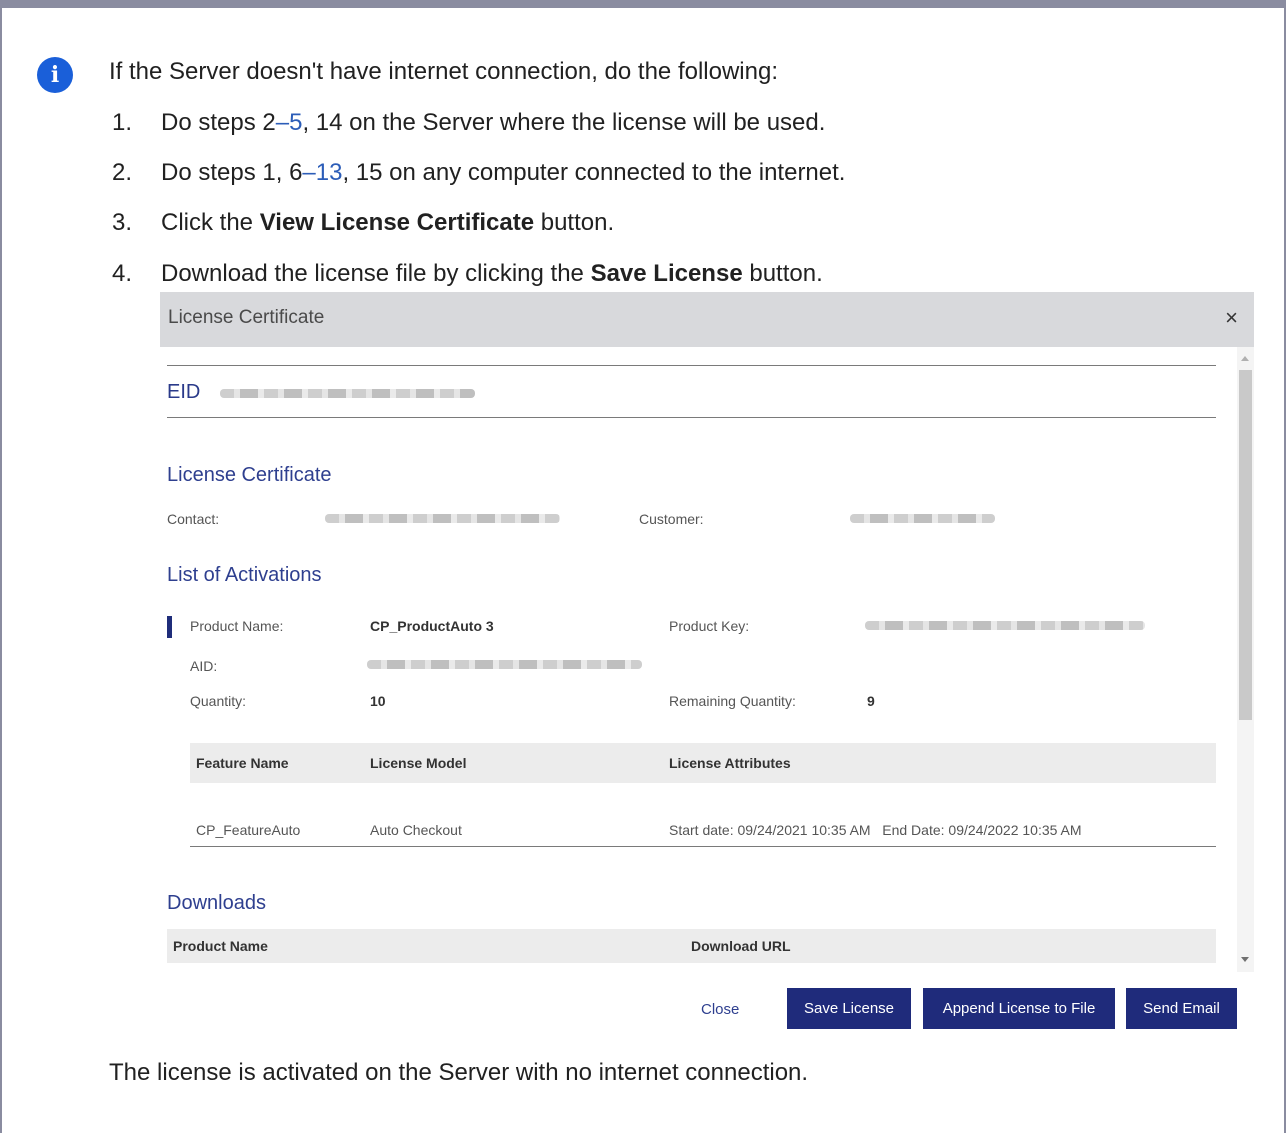 This screenshot has width=1286, height=1133. I want to click on section-list-of-activations: List of Activations, so click(244, 575).